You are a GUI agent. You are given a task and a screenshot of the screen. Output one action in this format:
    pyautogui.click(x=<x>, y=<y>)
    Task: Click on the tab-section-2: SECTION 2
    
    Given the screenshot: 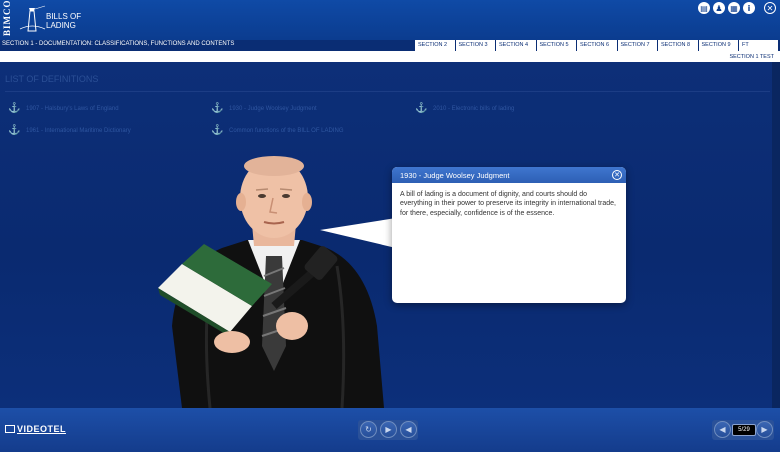 What is the action you would take?
    pyautogui.click(x=434, y=45)
    